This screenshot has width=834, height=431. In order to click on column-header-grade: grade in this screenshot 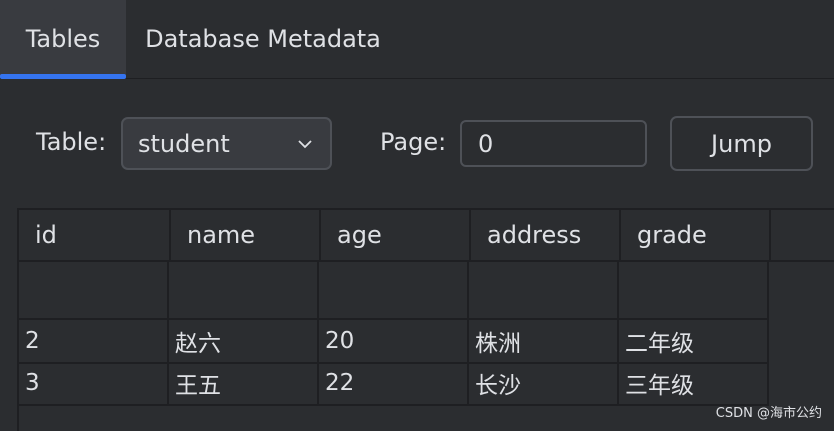, I will do `click(696, 235)`.